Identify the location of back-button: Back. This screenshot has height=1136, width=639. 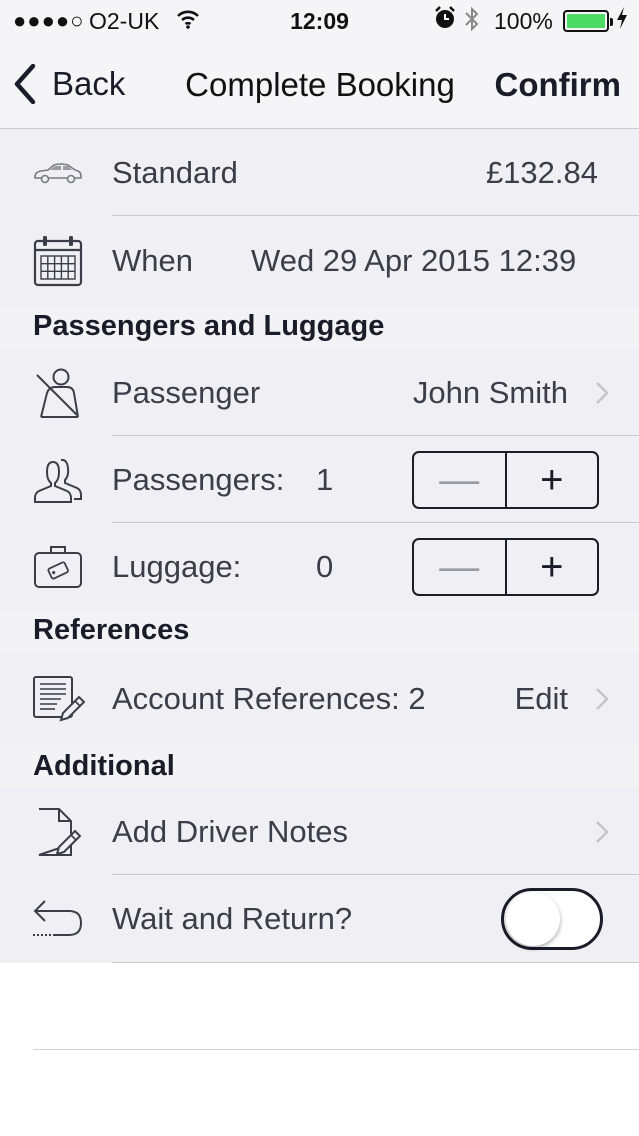
(69, 84).